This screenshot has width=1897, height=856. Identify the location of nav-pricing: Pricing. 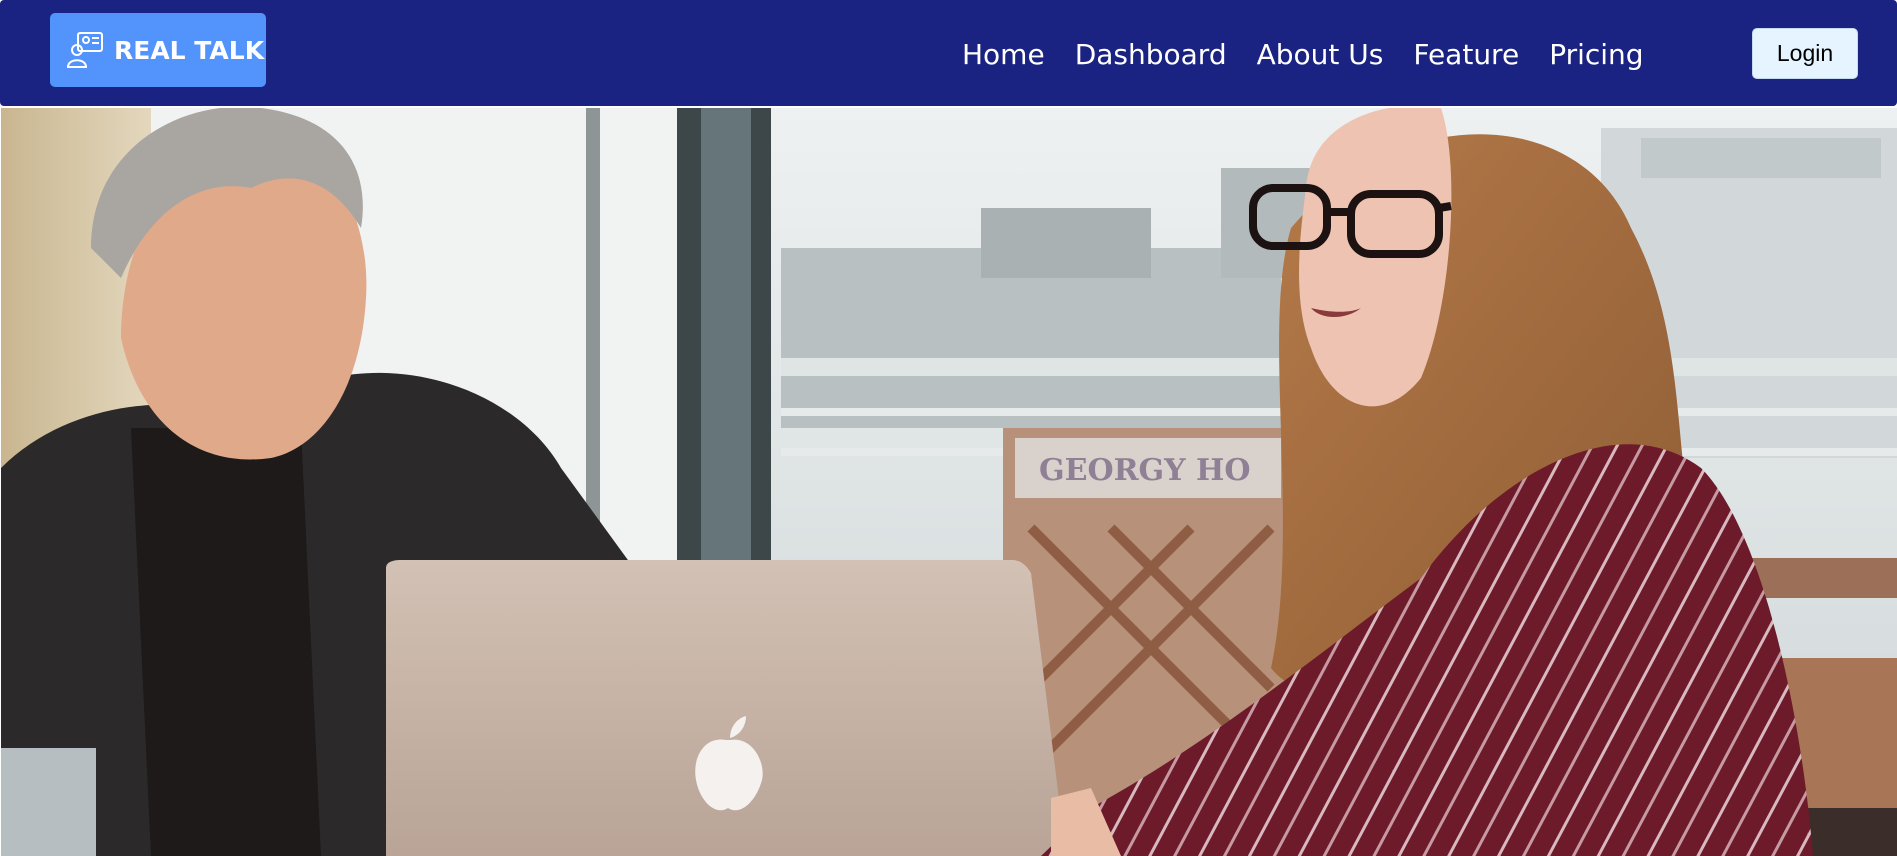
(1596, 54).